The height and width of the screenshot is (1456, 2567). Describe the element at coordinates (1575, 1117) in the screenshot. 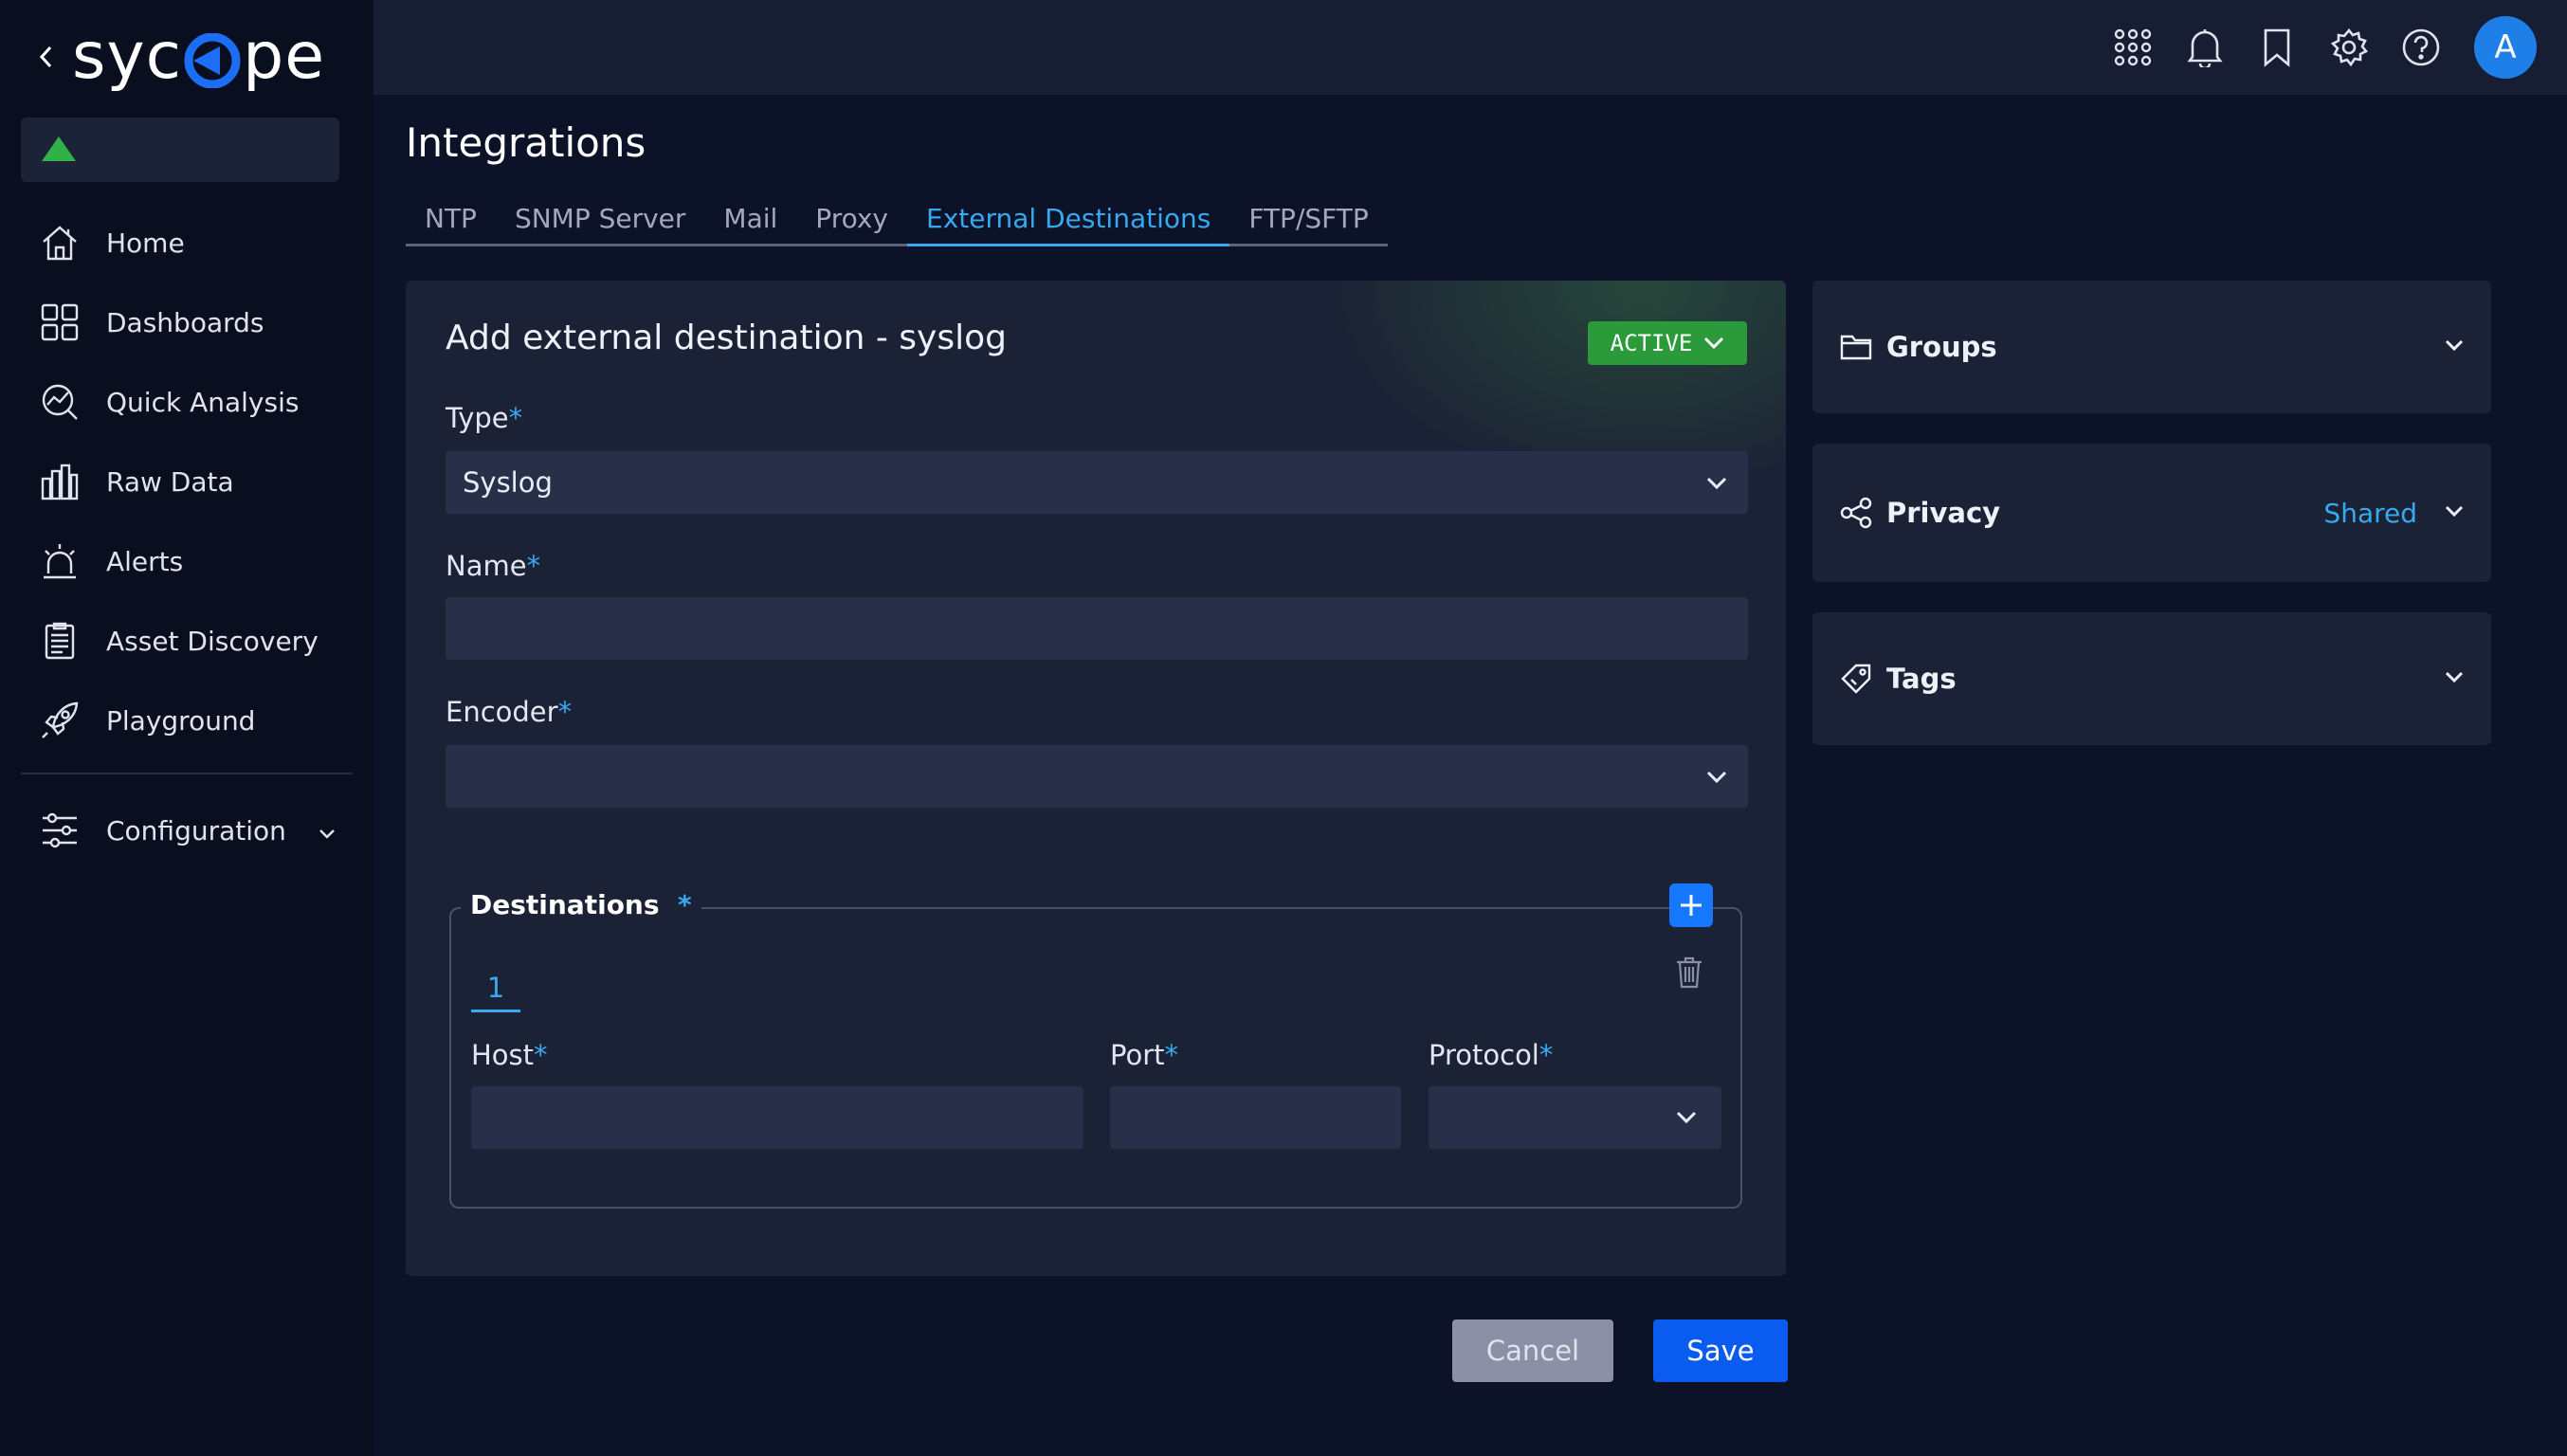

I see `protocol-select` at that location.